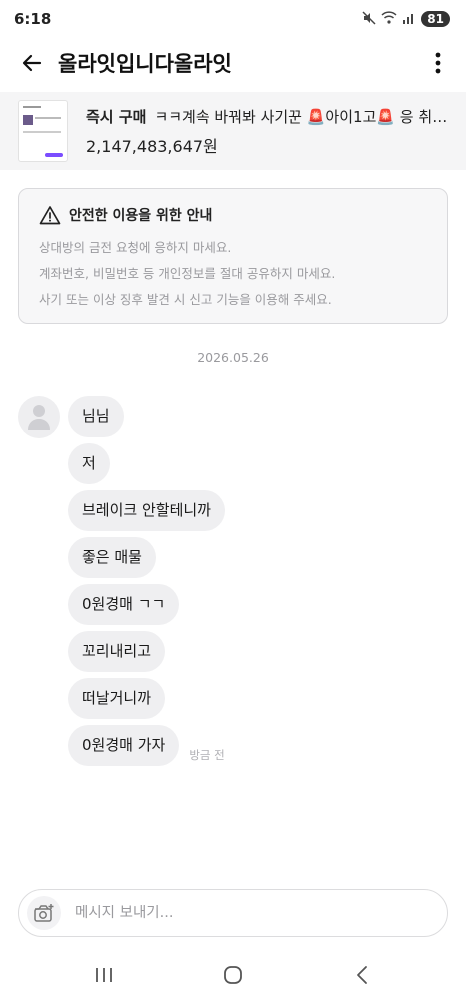  Describe the element at coordinates (233, 63) in the screenshot. I see `chat-header: 올라잇입니다올라잇` at that location.